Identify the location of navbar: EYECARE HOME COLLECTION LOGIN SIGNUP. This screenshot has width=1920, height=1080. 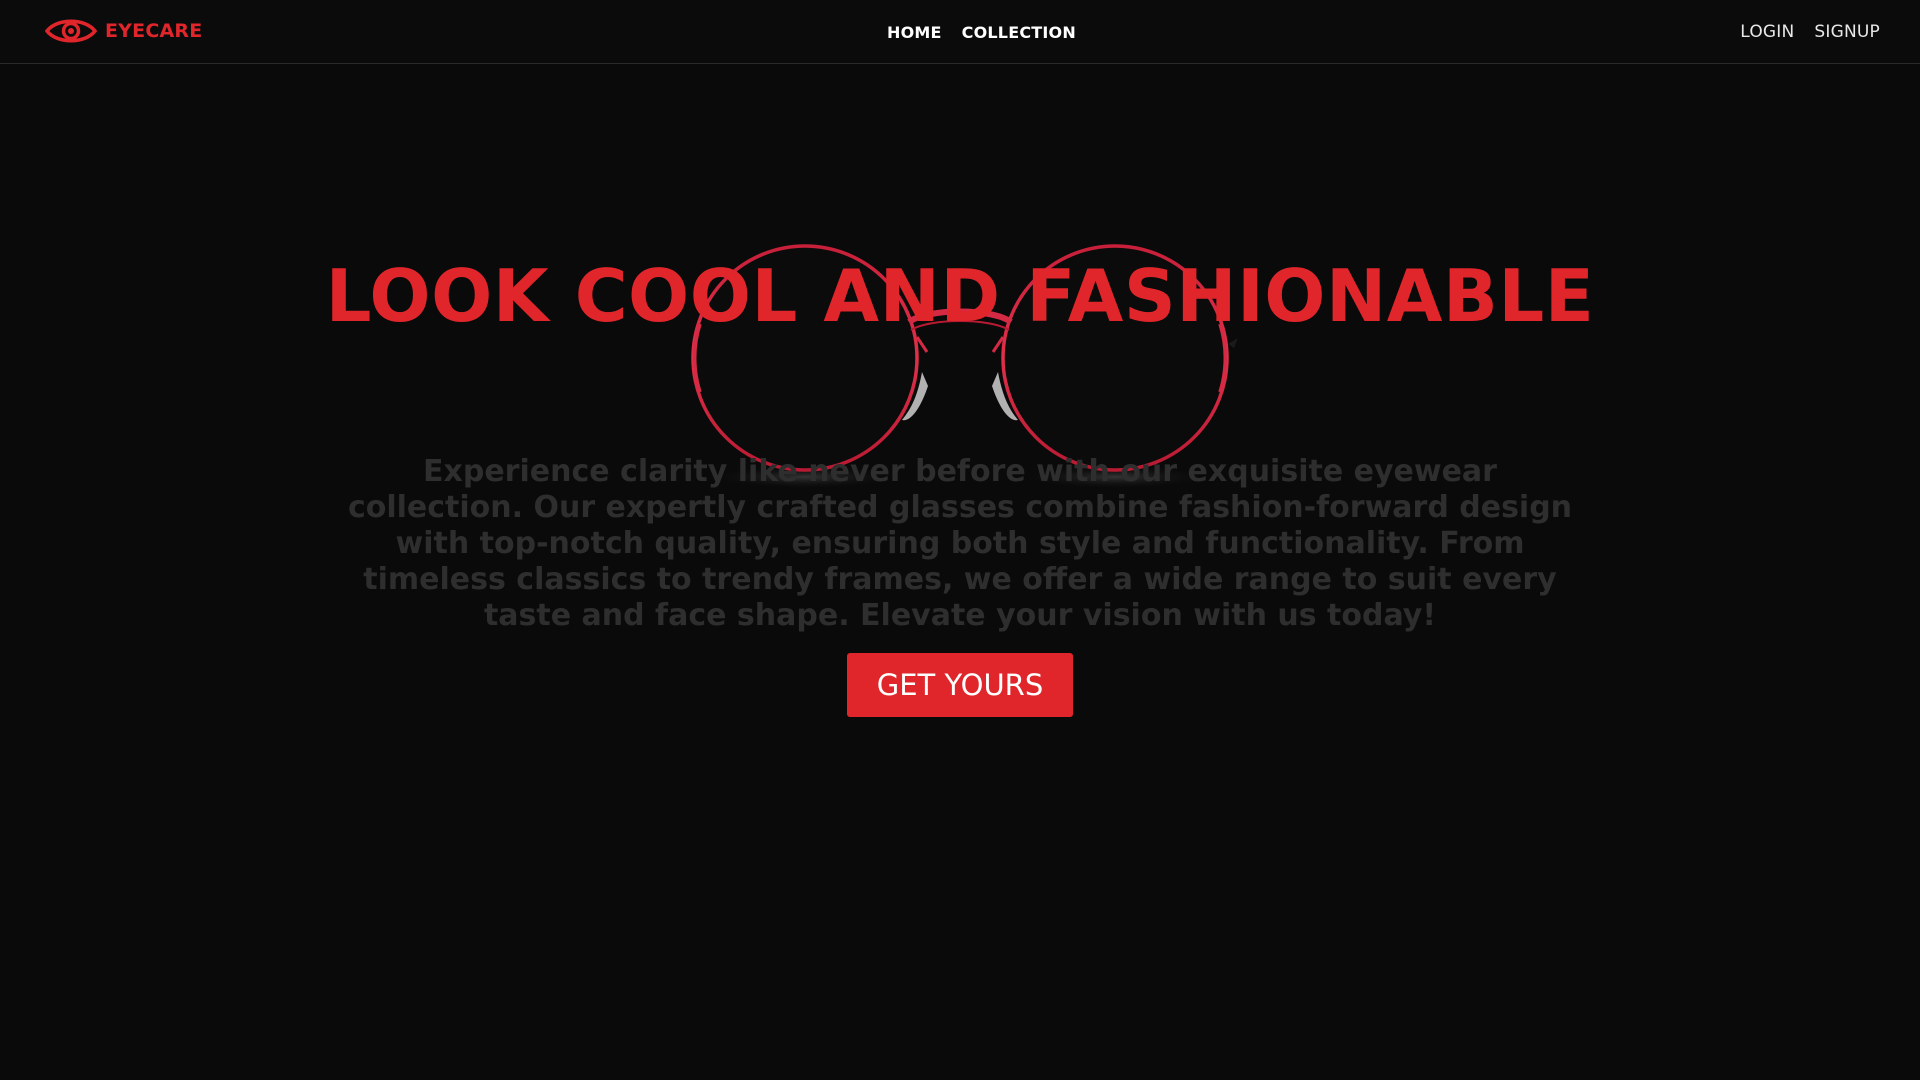
(960, 32).